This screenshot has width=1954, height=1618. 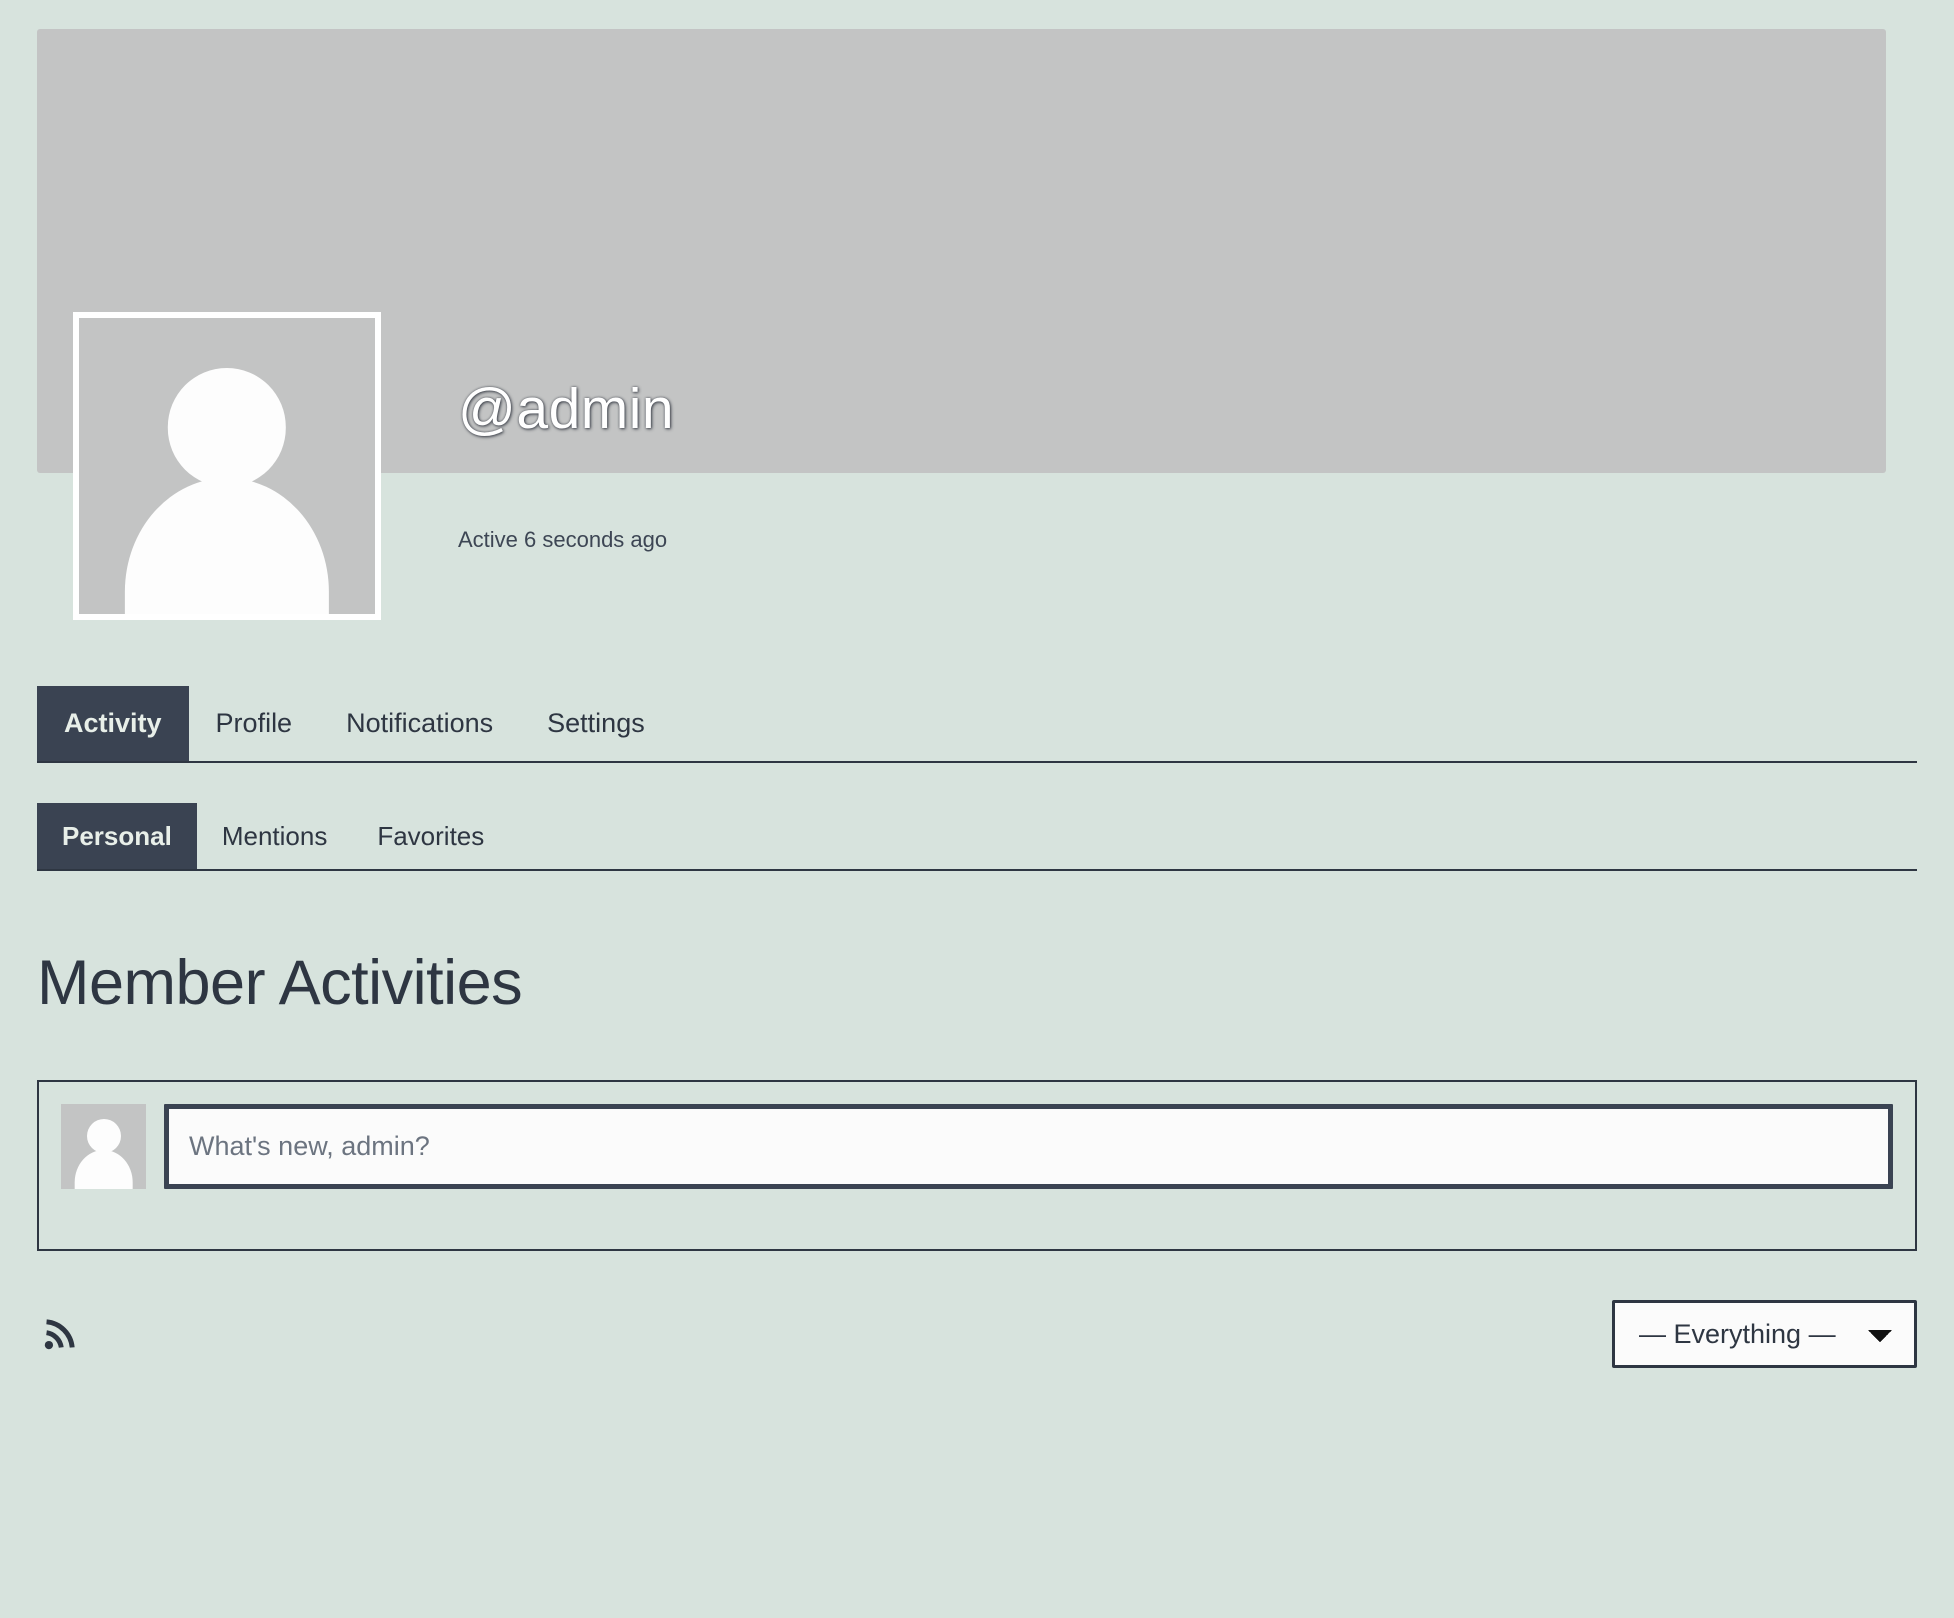 What do you see at coordinates (275, 836) in the screenshot?
I see `subtab-mentions: Mentions` at bounding box center [275, 836].